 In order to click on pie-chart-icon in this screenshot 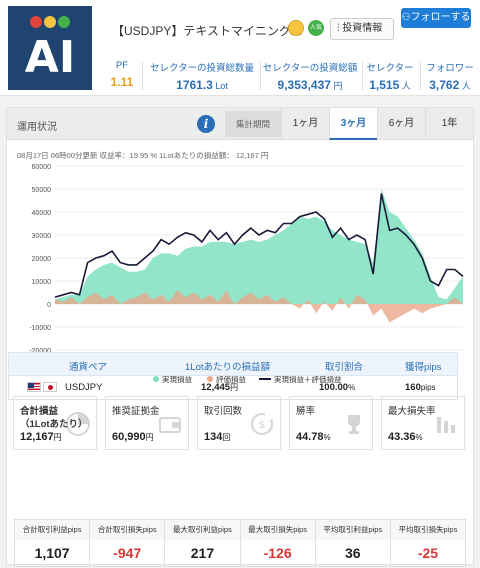, I will do `click(78, 424)`.